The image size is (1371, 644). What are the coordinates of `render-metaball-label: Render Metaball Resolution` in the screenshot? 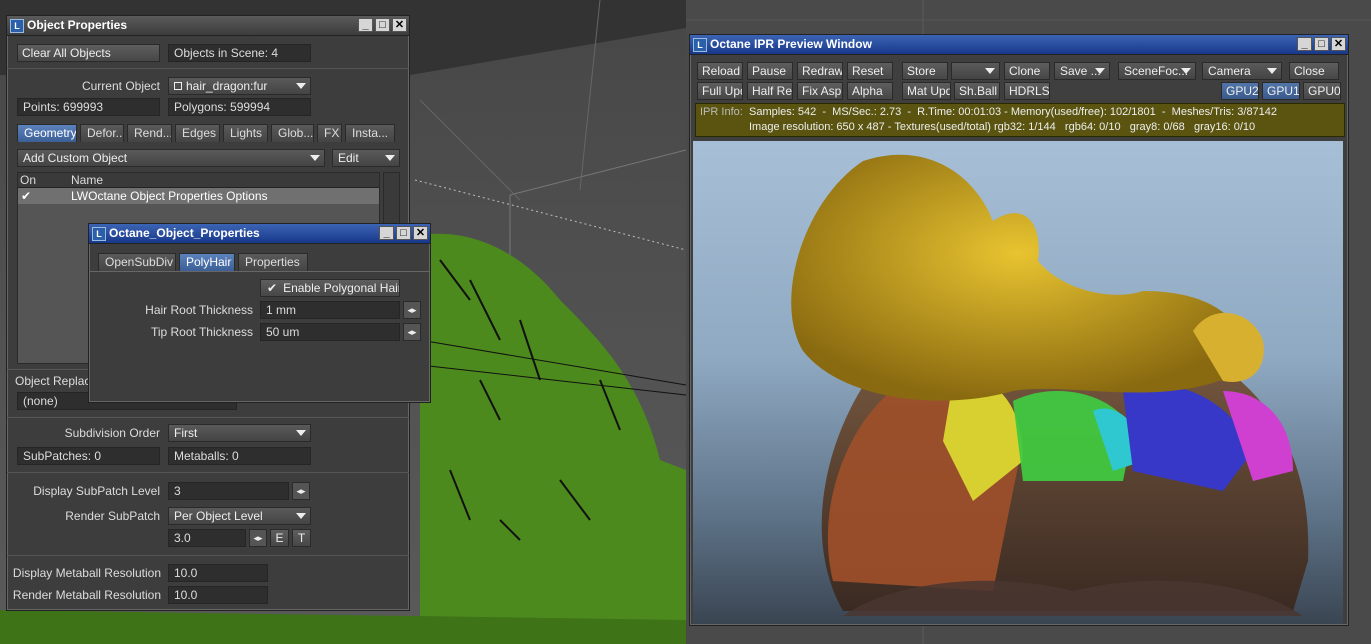 It's located at (86, 595).